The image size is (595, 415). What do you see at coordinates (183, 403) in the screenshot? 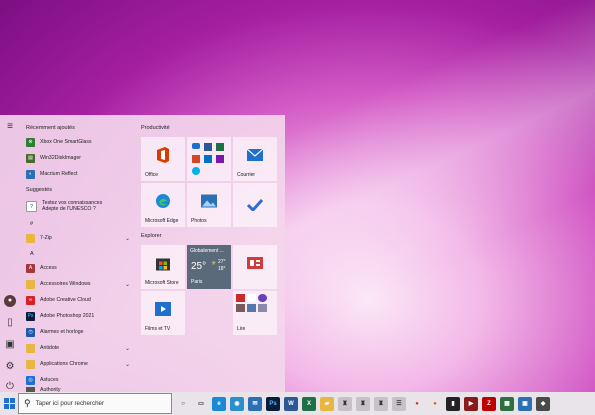
I see `cortana-icon: ○` at bounding box center [183, 403].